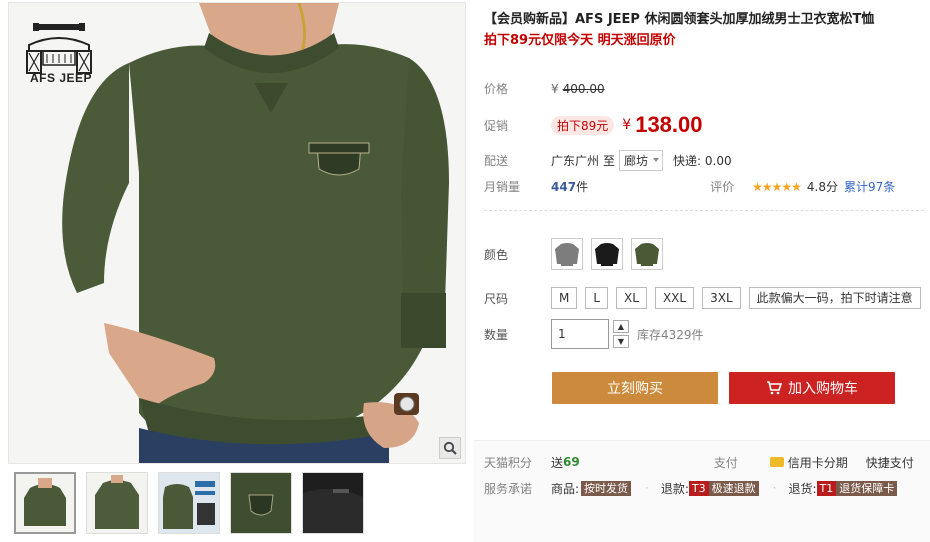 The image size is (930, 542). What do you see at coordinates (496, 89) in the screenshot?
I see `price-label: 价格` at bounding box center [496, 89].